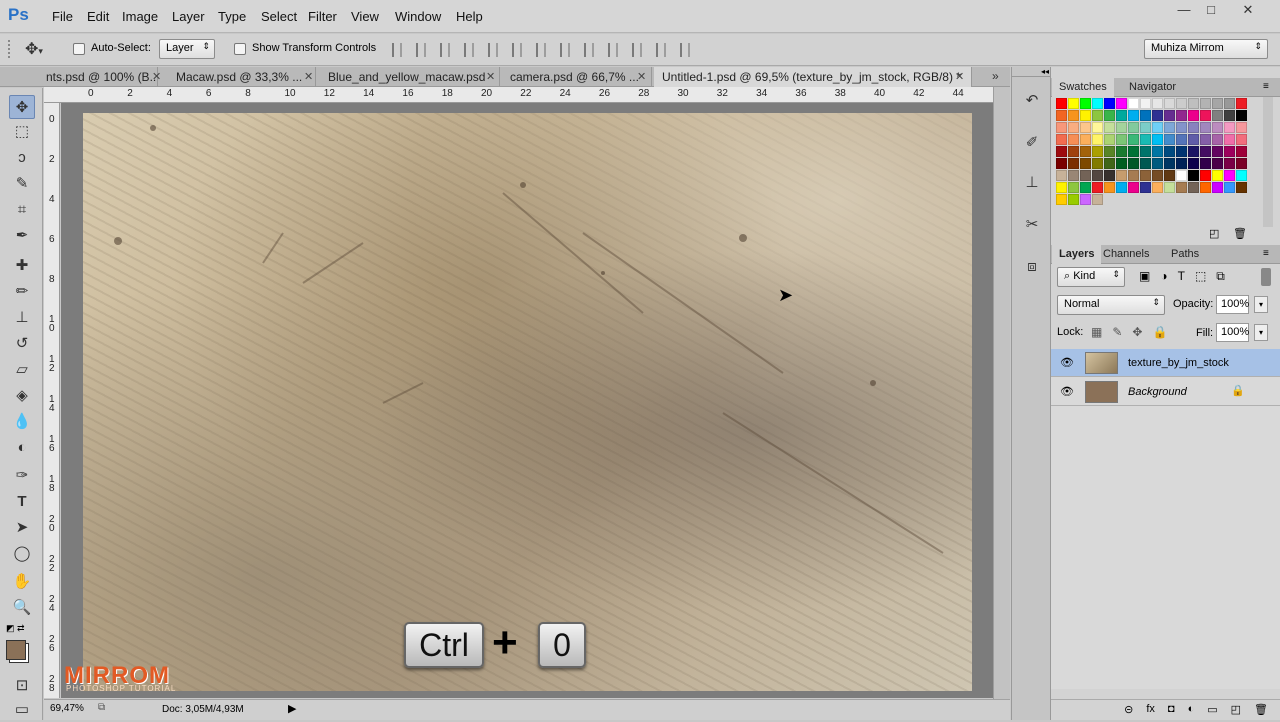  What do you see at coordinates (22, 608) in the screenshot?
I see `zoom-tool-icon: 🔍` at bounding box center [22, 608].